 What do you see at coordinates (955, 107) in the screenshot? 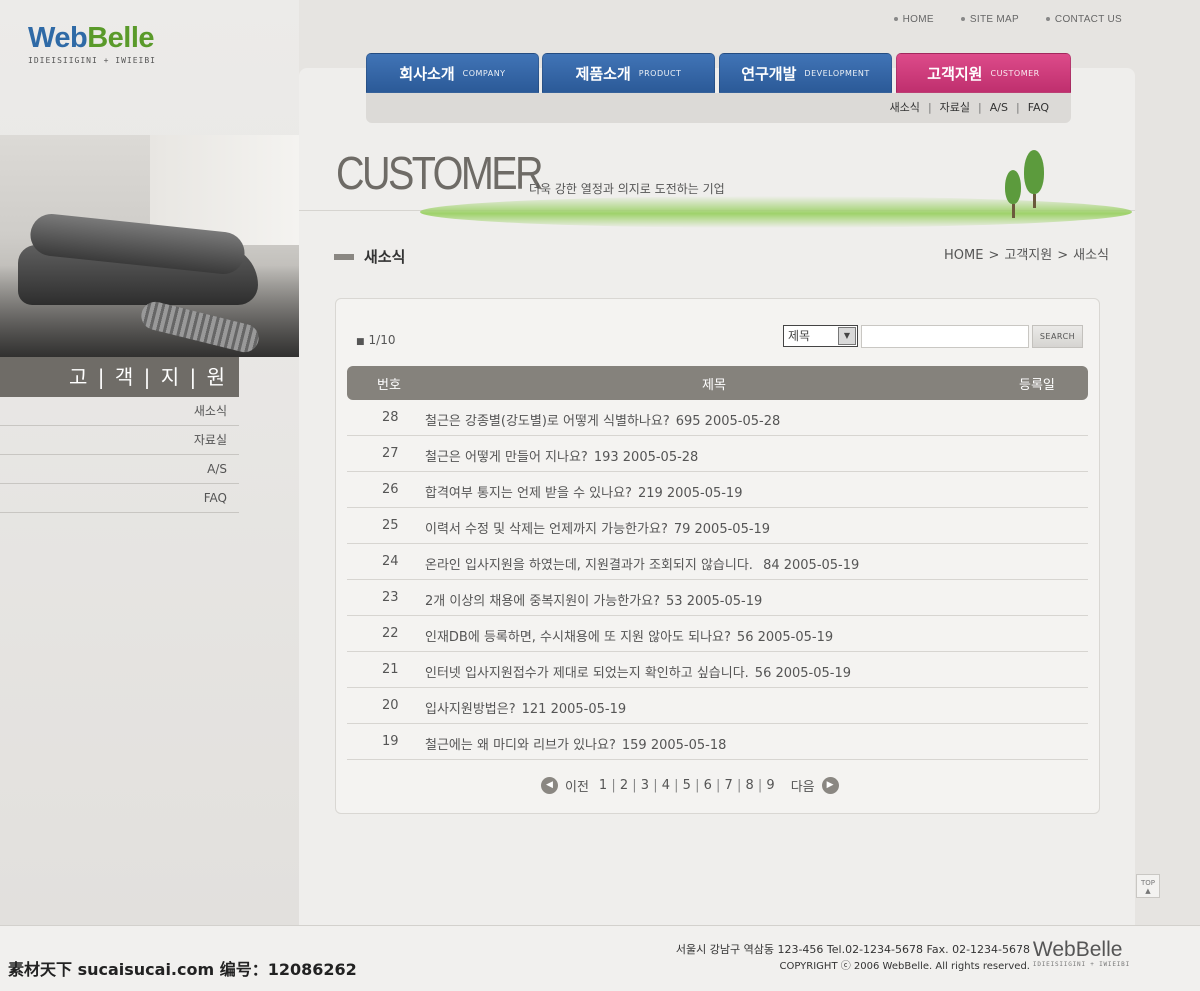
I see `subnav-archive: 자료실` at bounding box center [955, 107].